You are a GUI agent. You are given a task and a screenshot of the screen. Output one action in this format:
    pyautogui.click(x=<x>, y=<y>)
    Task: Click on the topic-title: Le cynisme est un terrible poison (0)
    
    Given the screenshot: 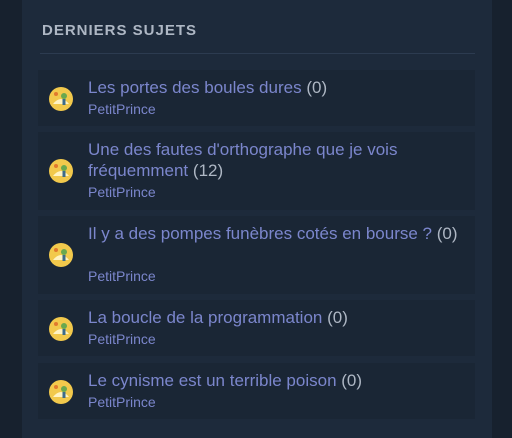 What is the action you would take?
    pyautogui.click(x=277, y=380)
    